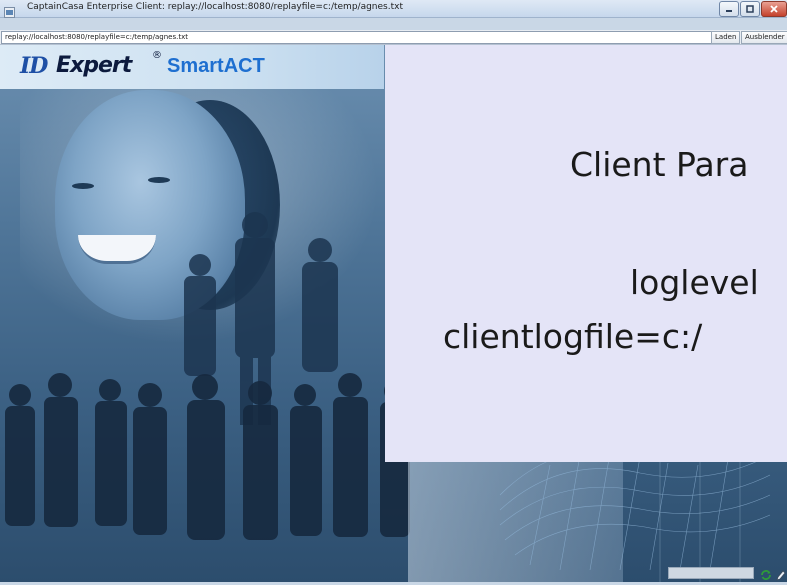 This screenshot has height=585, width=787. Describe the element at coordinates (726, 37) in the screenshot. I see `load-button: Laden` at that location.